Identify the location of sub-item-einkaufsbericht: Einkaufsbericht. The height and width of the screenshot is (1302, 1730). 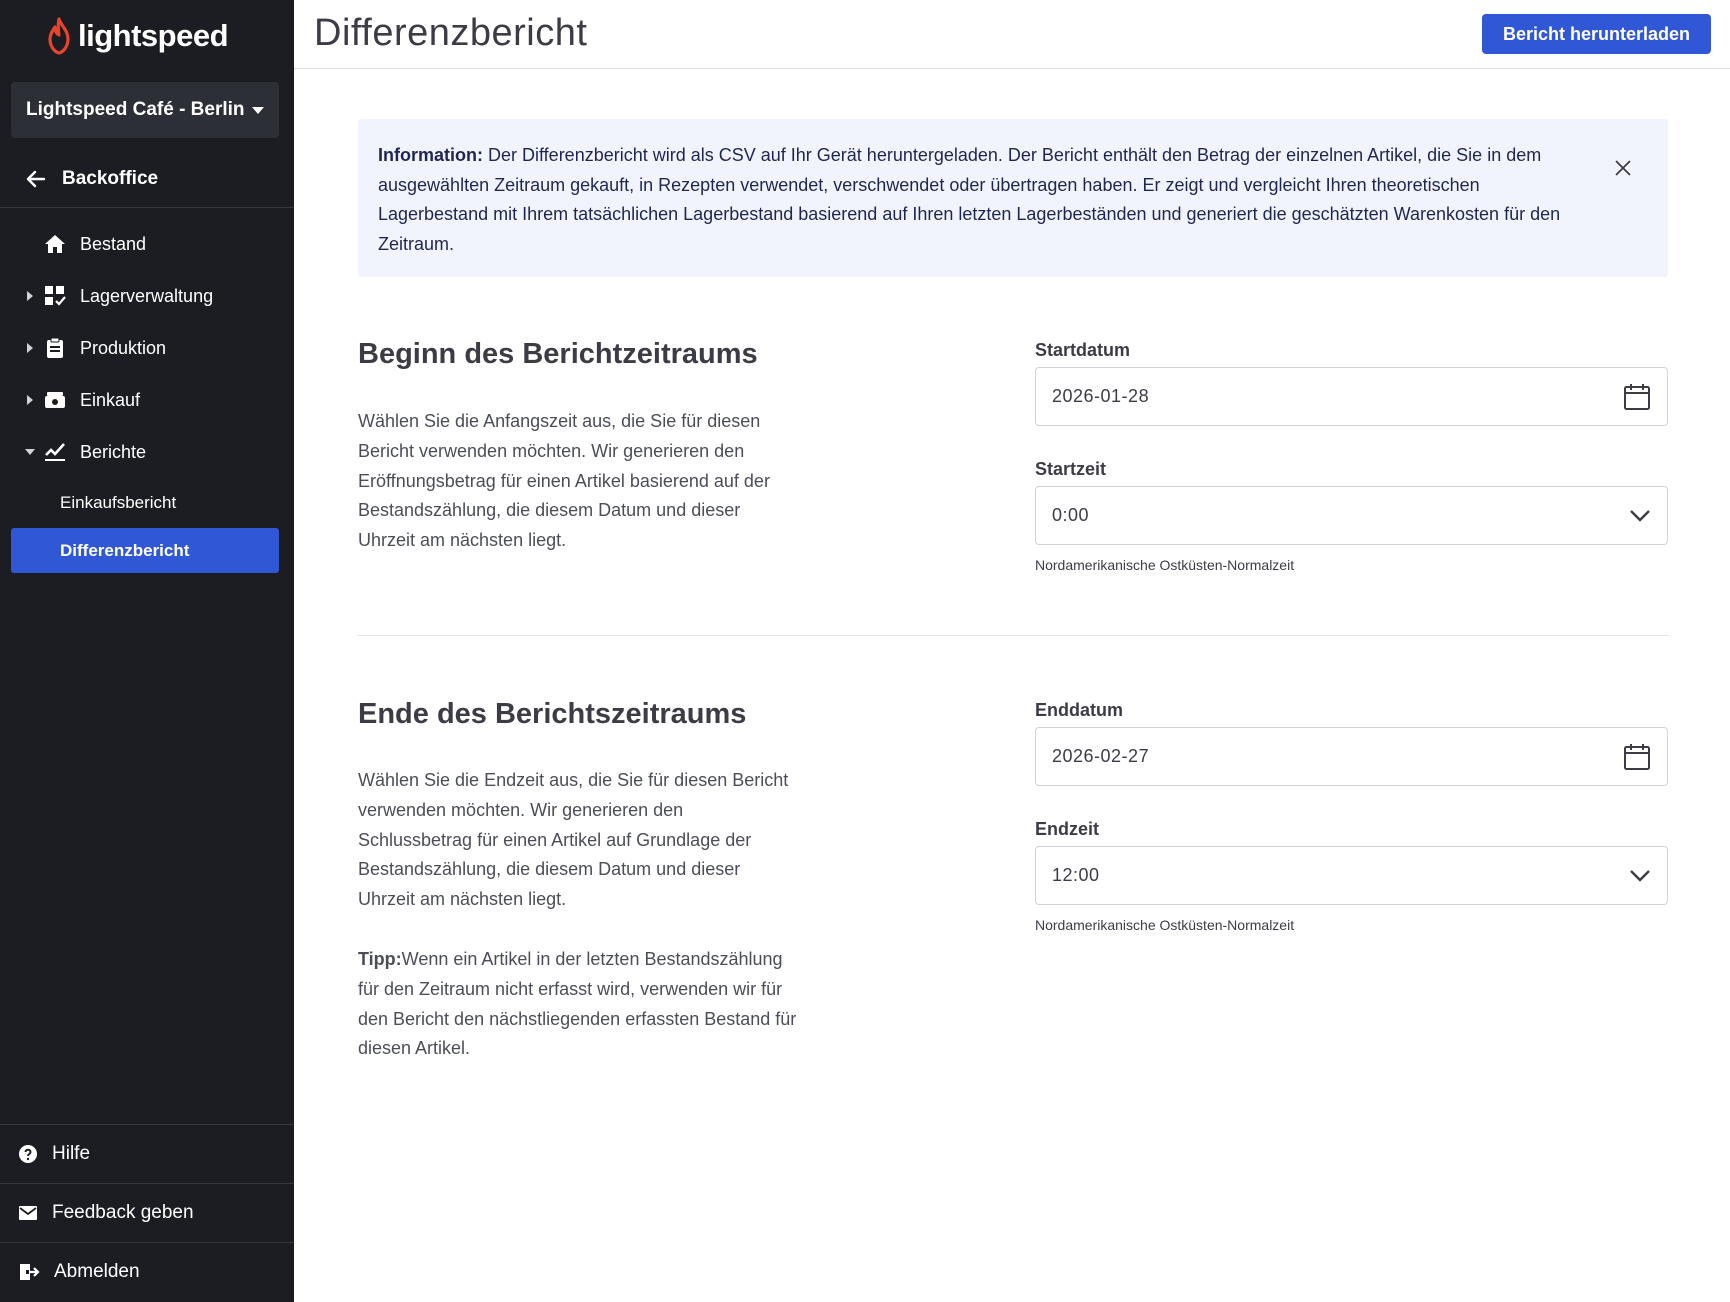
(147, 503).